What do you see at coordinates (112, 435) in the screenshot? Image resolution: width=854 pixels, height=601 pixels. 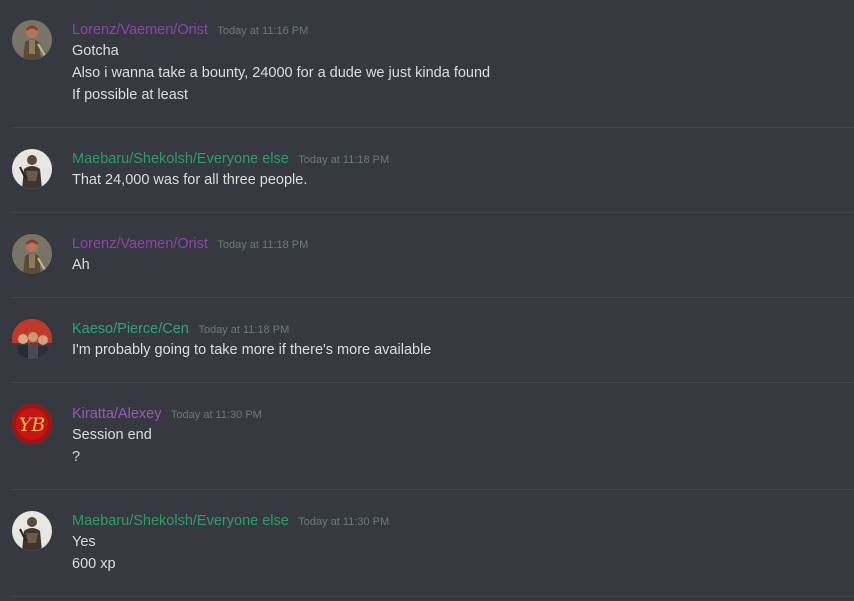 I see `message-text: Session end` at bounding box center [112, 435].